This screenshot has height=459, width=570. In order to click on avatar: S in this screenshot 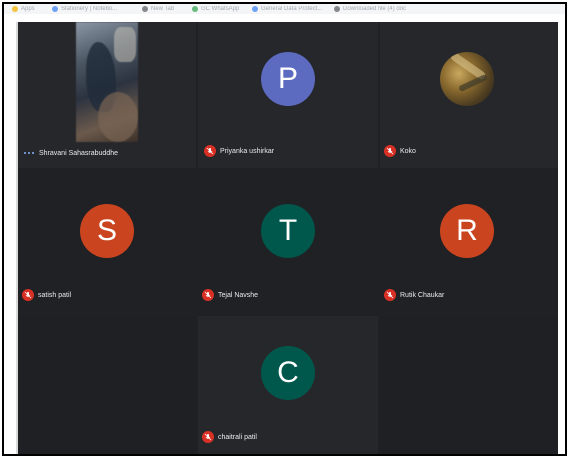, I will do `click(107, 231)`.